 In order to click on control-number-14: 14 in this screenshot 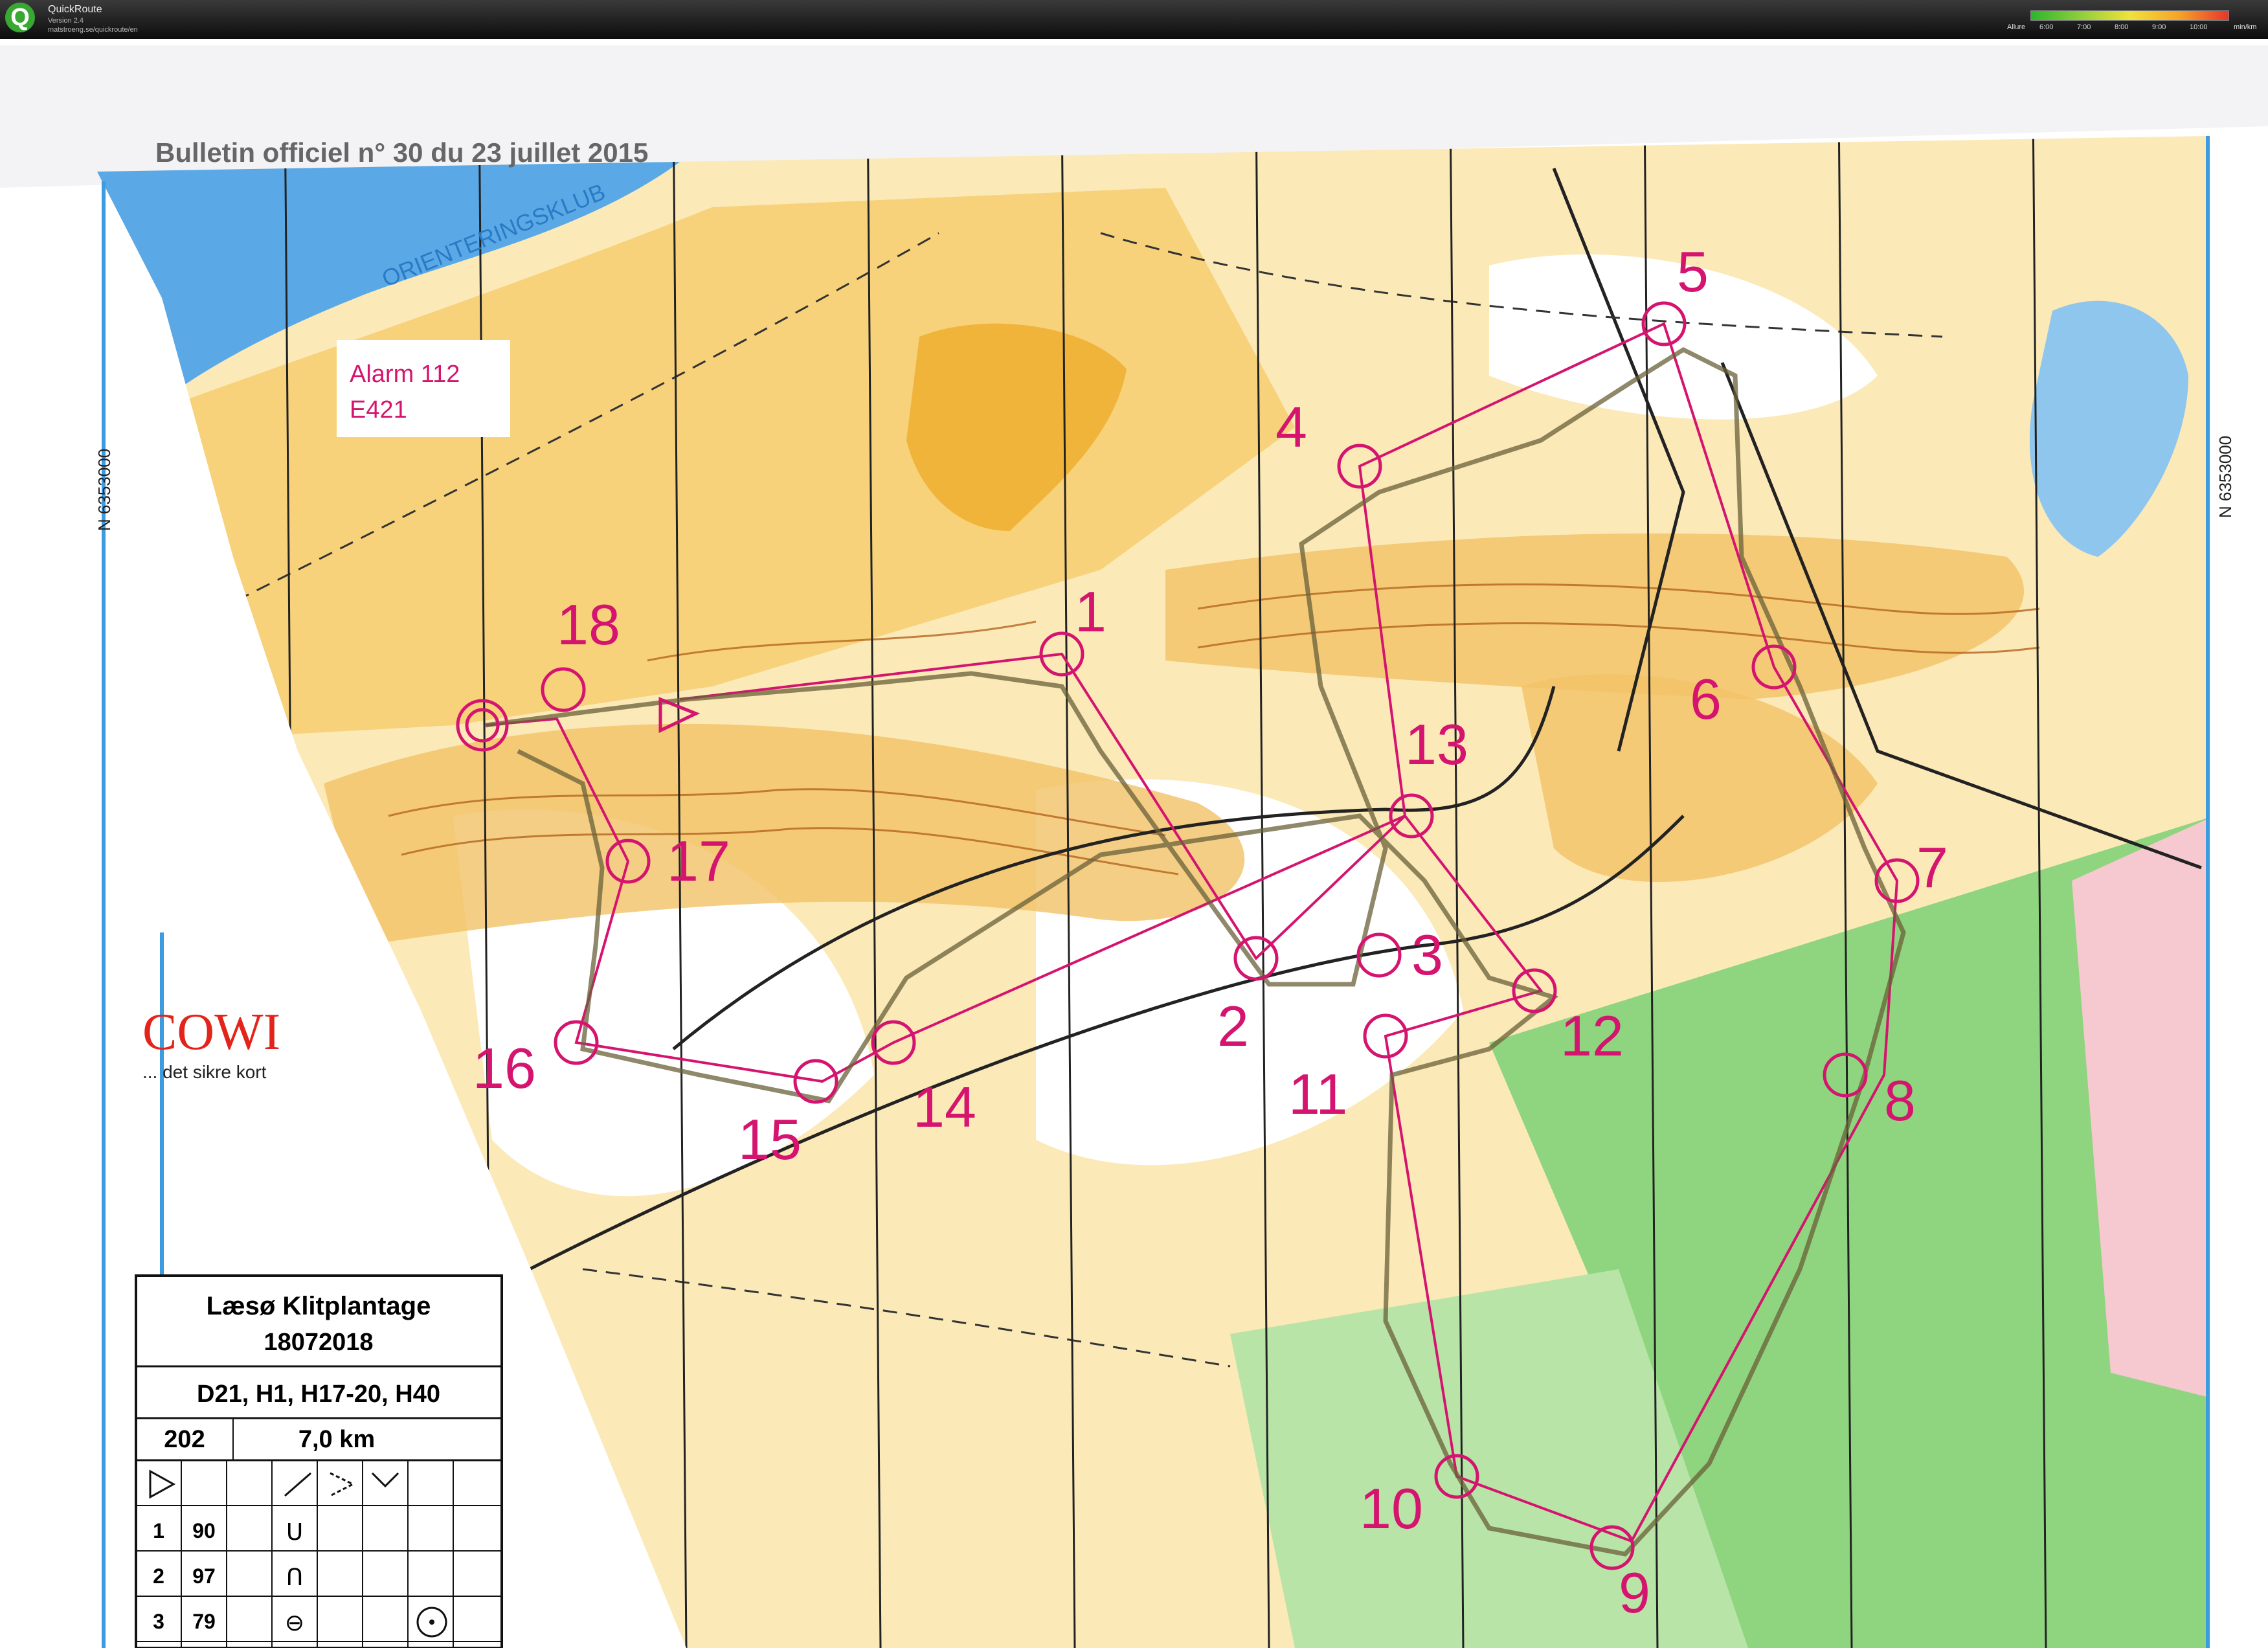, I will do `click(944, 1107)`.